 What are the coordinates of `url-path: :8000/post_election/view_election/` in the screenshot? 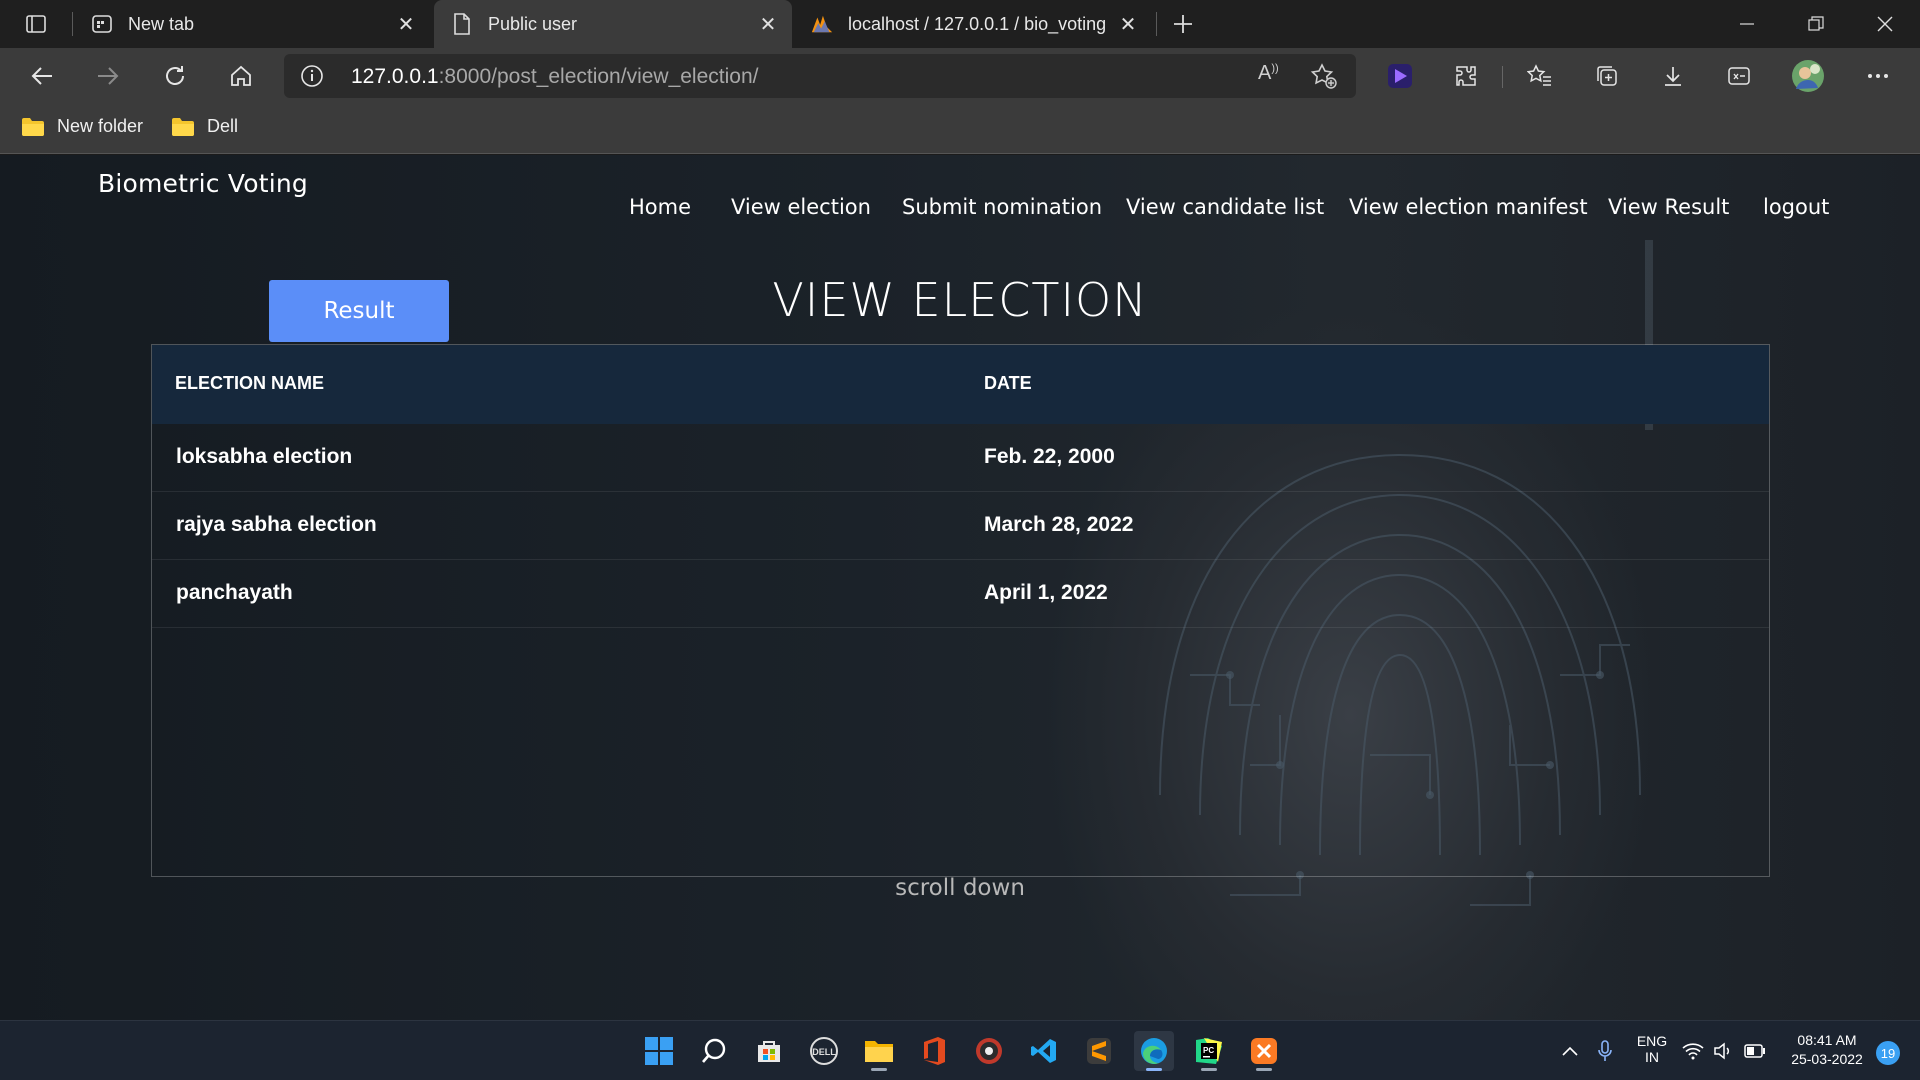 It's located at (598, 76).